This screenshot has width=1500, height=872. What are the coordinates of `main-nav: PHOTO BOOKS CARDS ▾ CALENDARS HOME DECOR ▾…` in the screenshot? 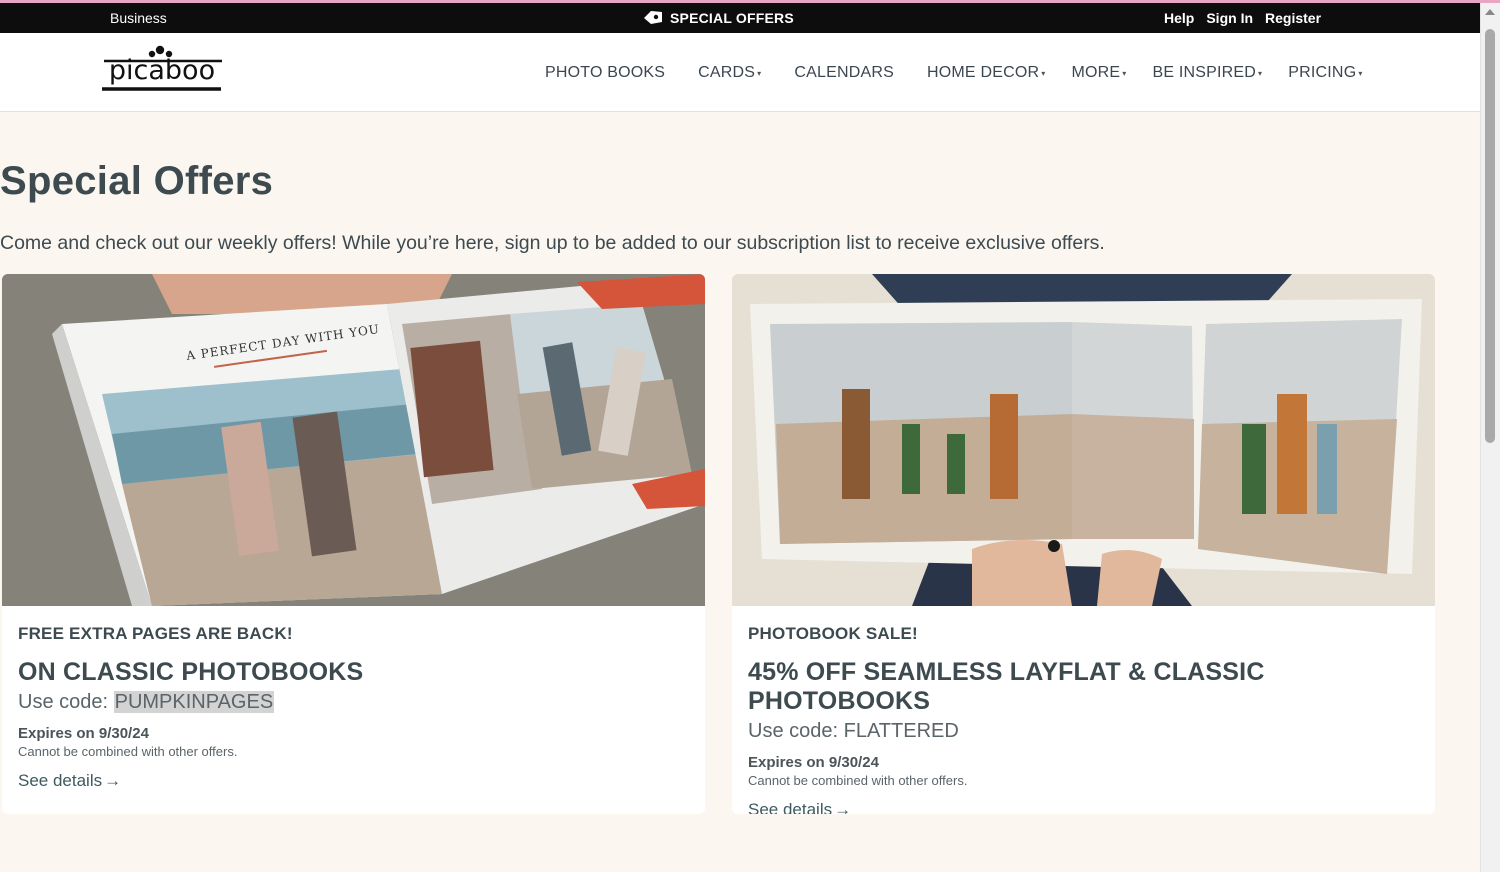 It's located at (970, 73).